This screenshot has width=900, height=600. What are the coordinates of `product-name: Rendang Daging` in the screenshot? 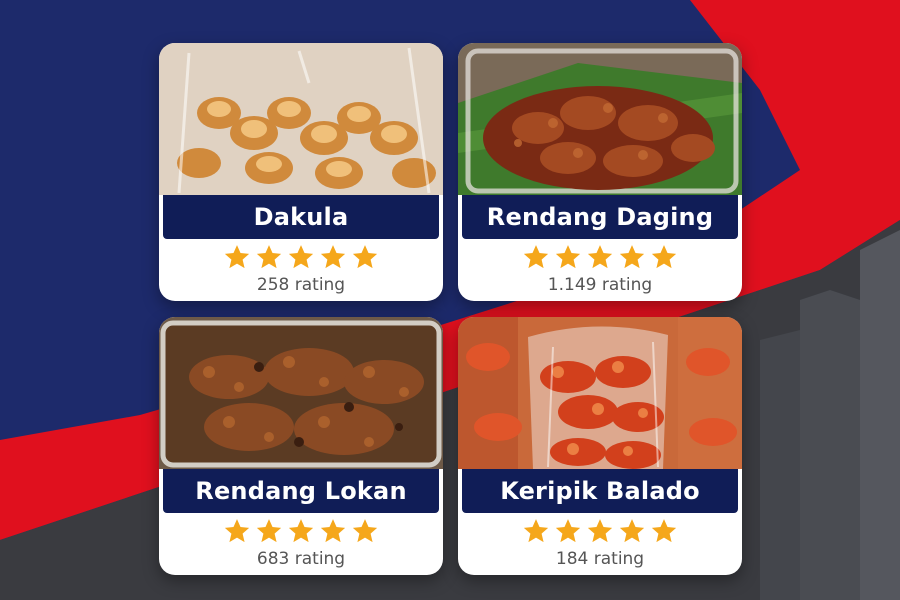 It's located at (600, 217).